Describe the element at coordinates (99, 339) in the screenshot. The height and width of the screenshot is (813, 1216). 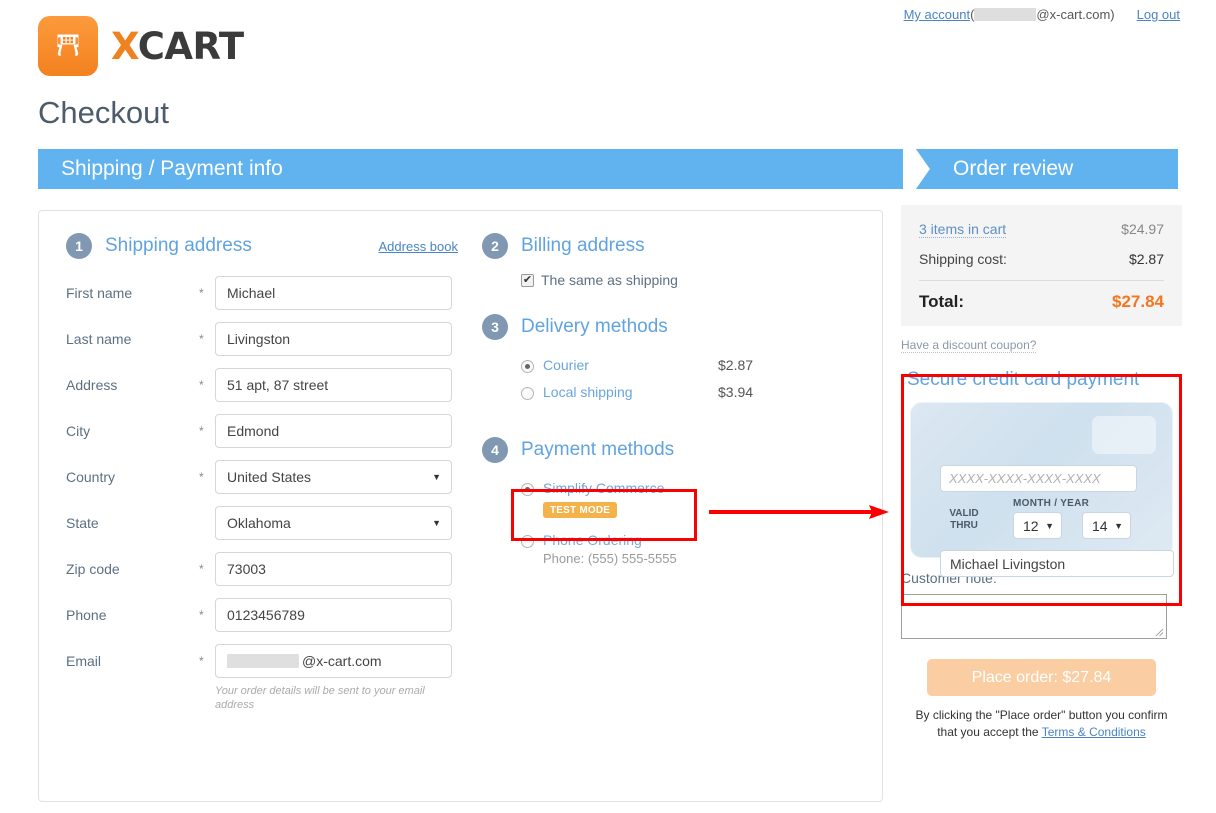
I see `last-name-label: Last name` at that location.